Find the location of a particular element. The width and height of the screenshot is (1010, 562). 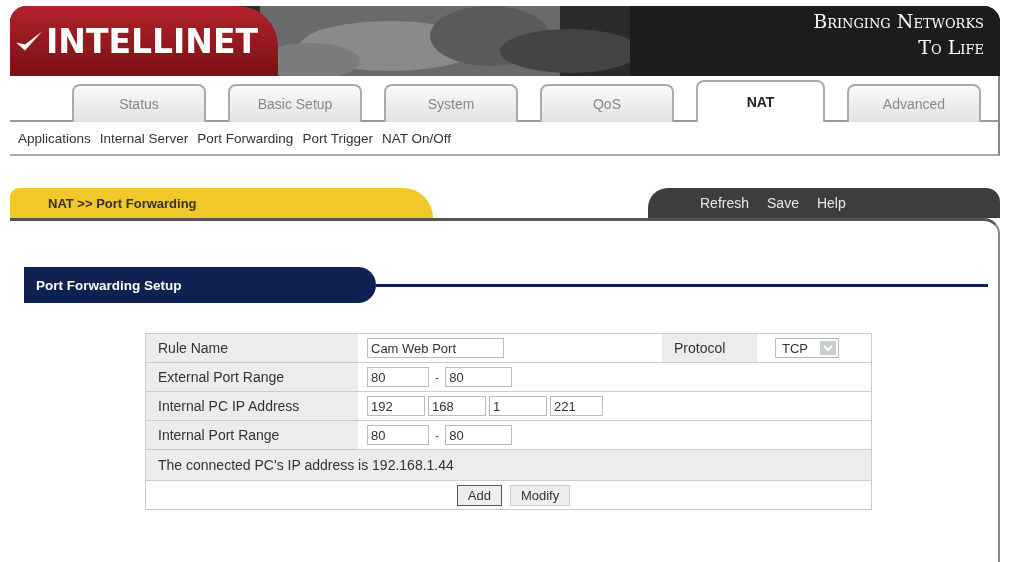

field-label: Internal Port Range is located at coordinates (252, 435).